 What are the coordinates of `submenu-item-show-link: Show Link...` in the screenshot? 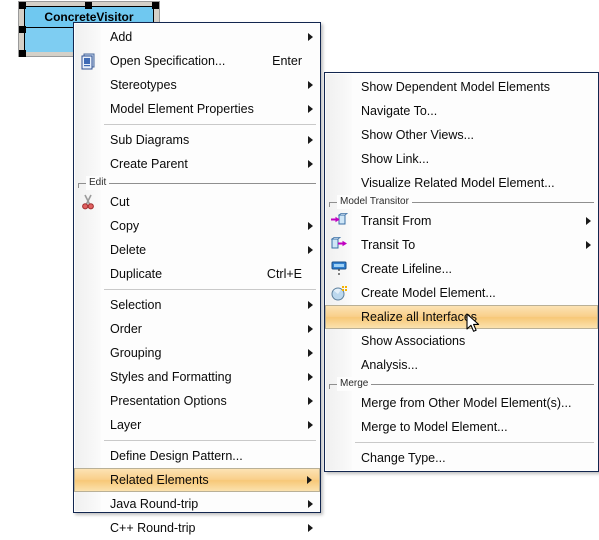 It's located at (461, 159).